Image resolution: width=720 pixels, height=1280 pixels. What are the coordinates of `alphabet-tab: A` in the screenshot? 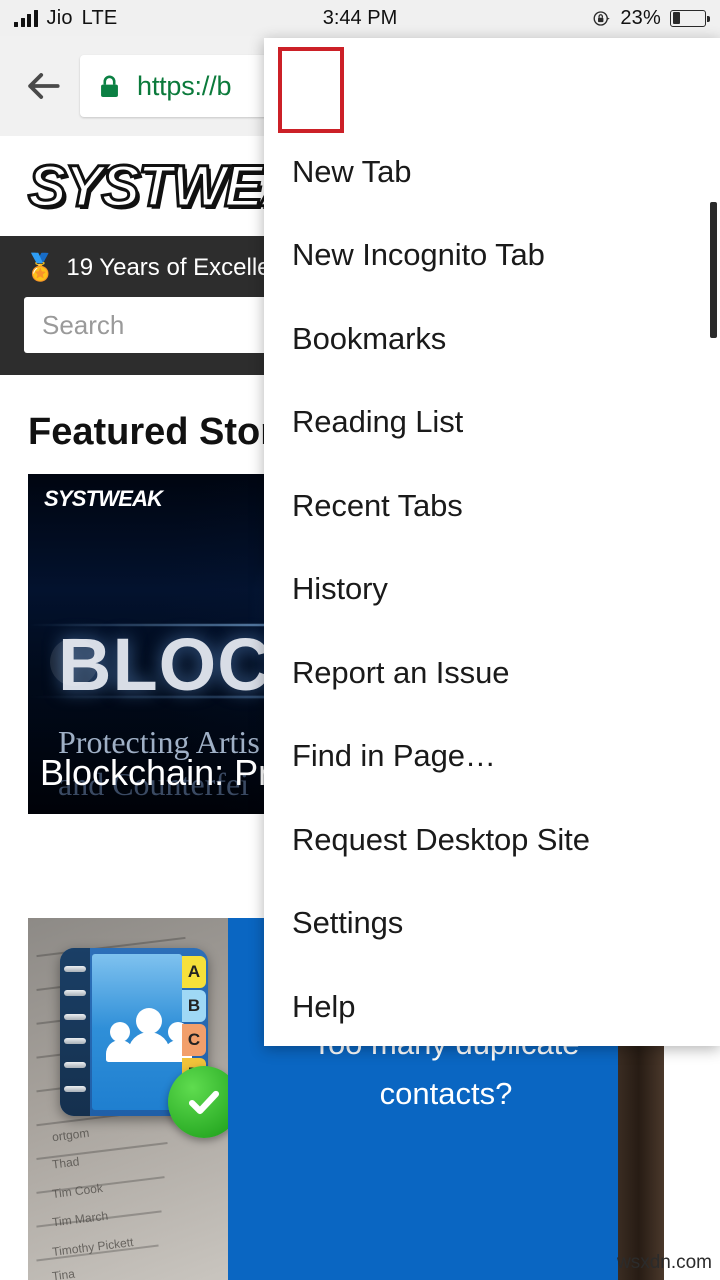 It's located at (194, 972).